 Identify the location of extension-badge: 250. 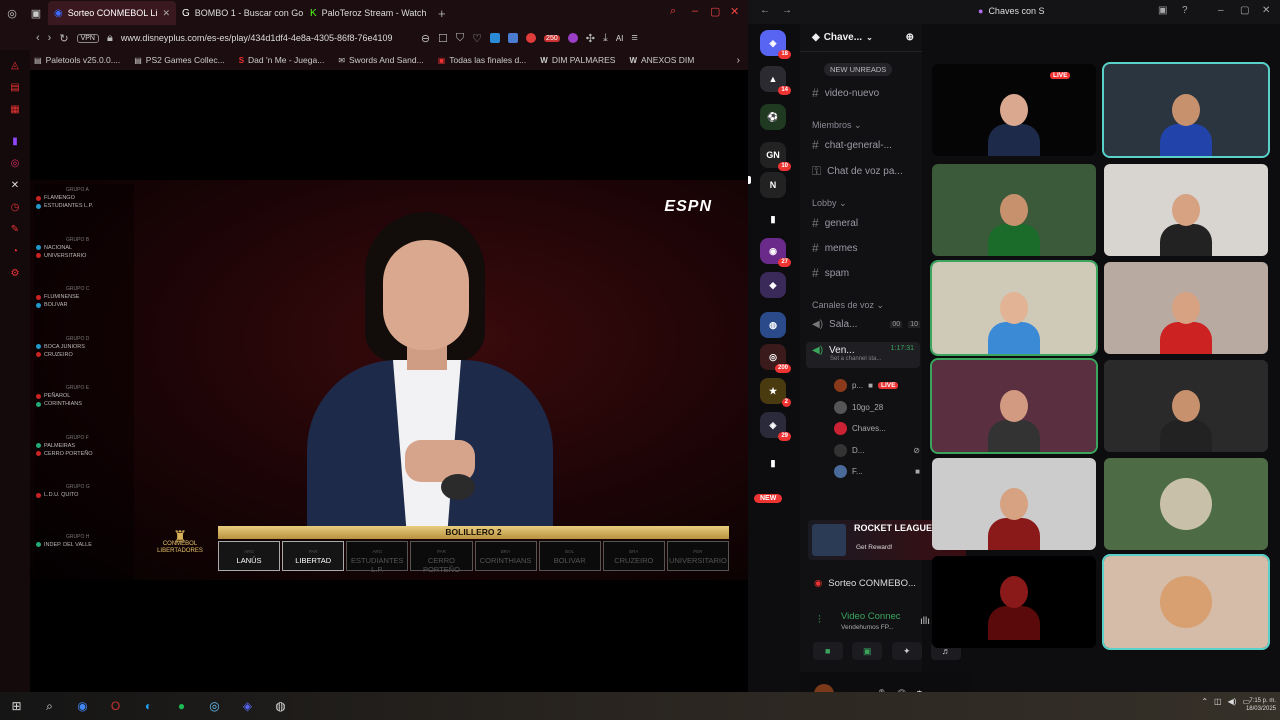
(552, 38).